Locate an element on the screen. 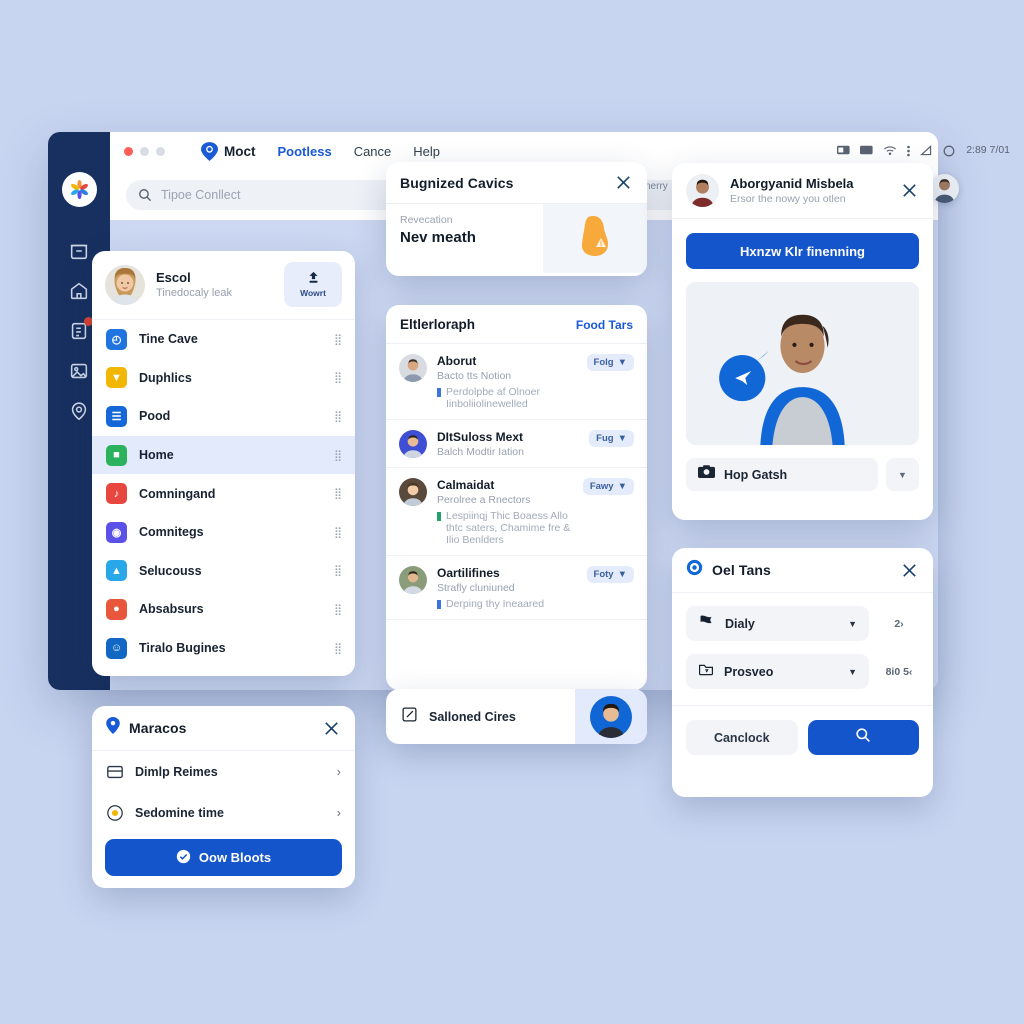  status-badge: Folg ▼ is located at coordinates (610, 362).